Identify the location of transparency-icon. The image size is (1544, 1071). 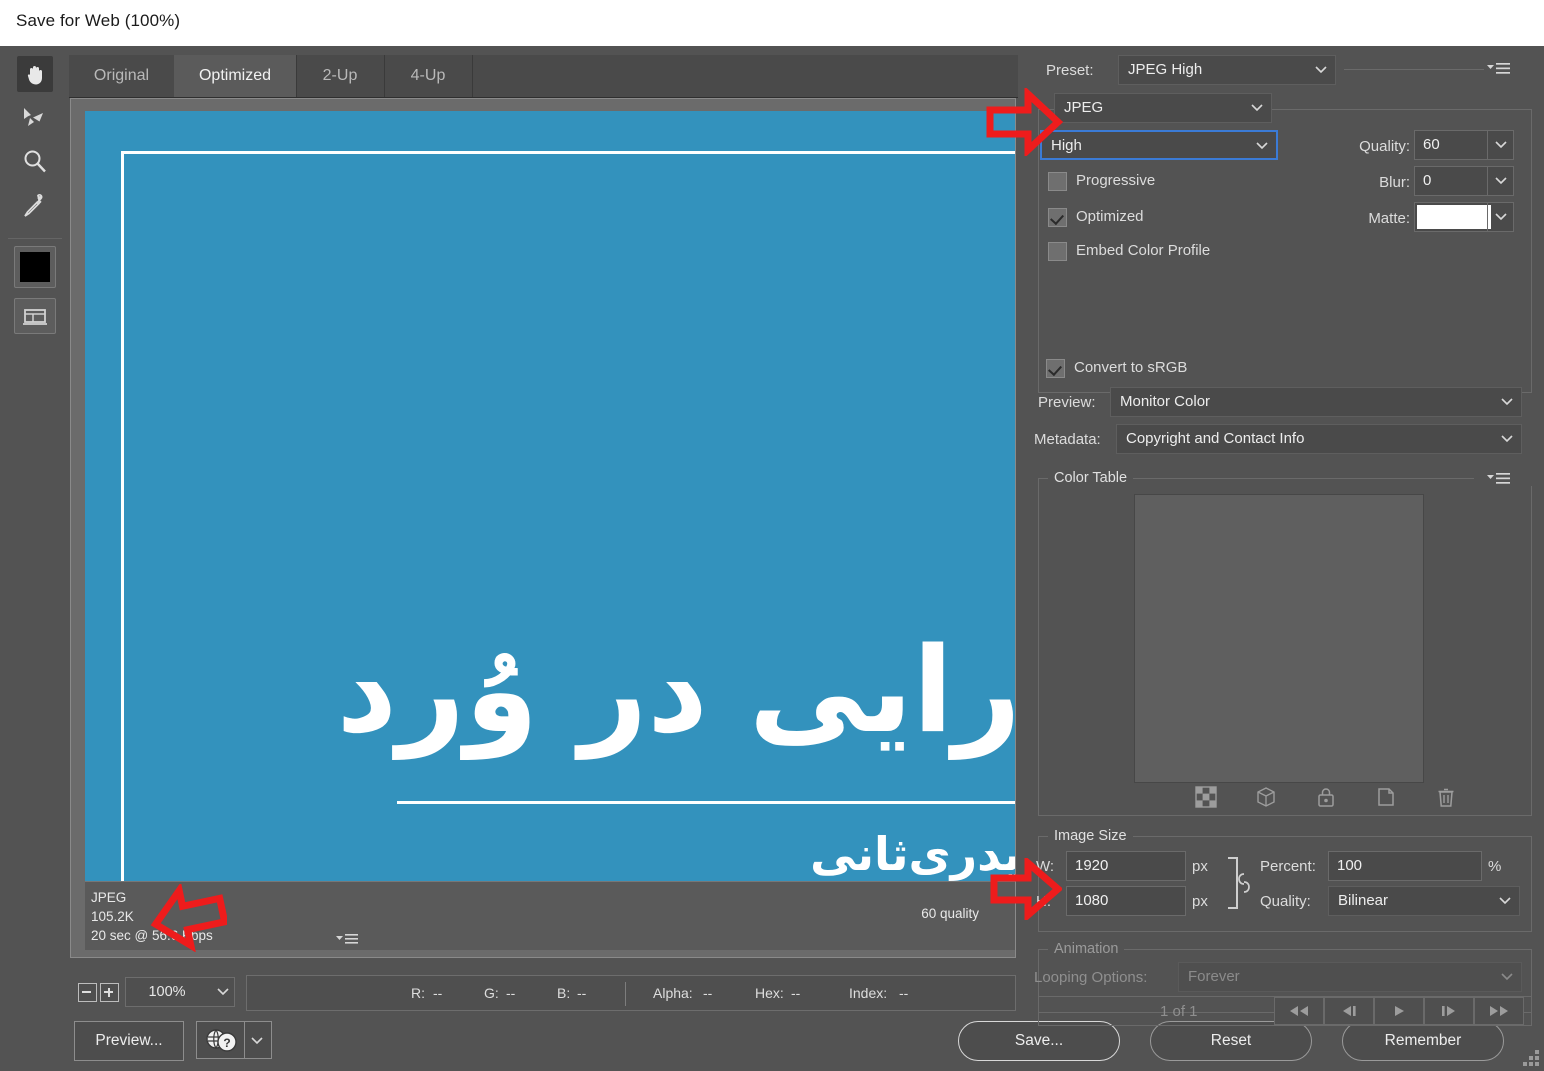
(1206, 797).